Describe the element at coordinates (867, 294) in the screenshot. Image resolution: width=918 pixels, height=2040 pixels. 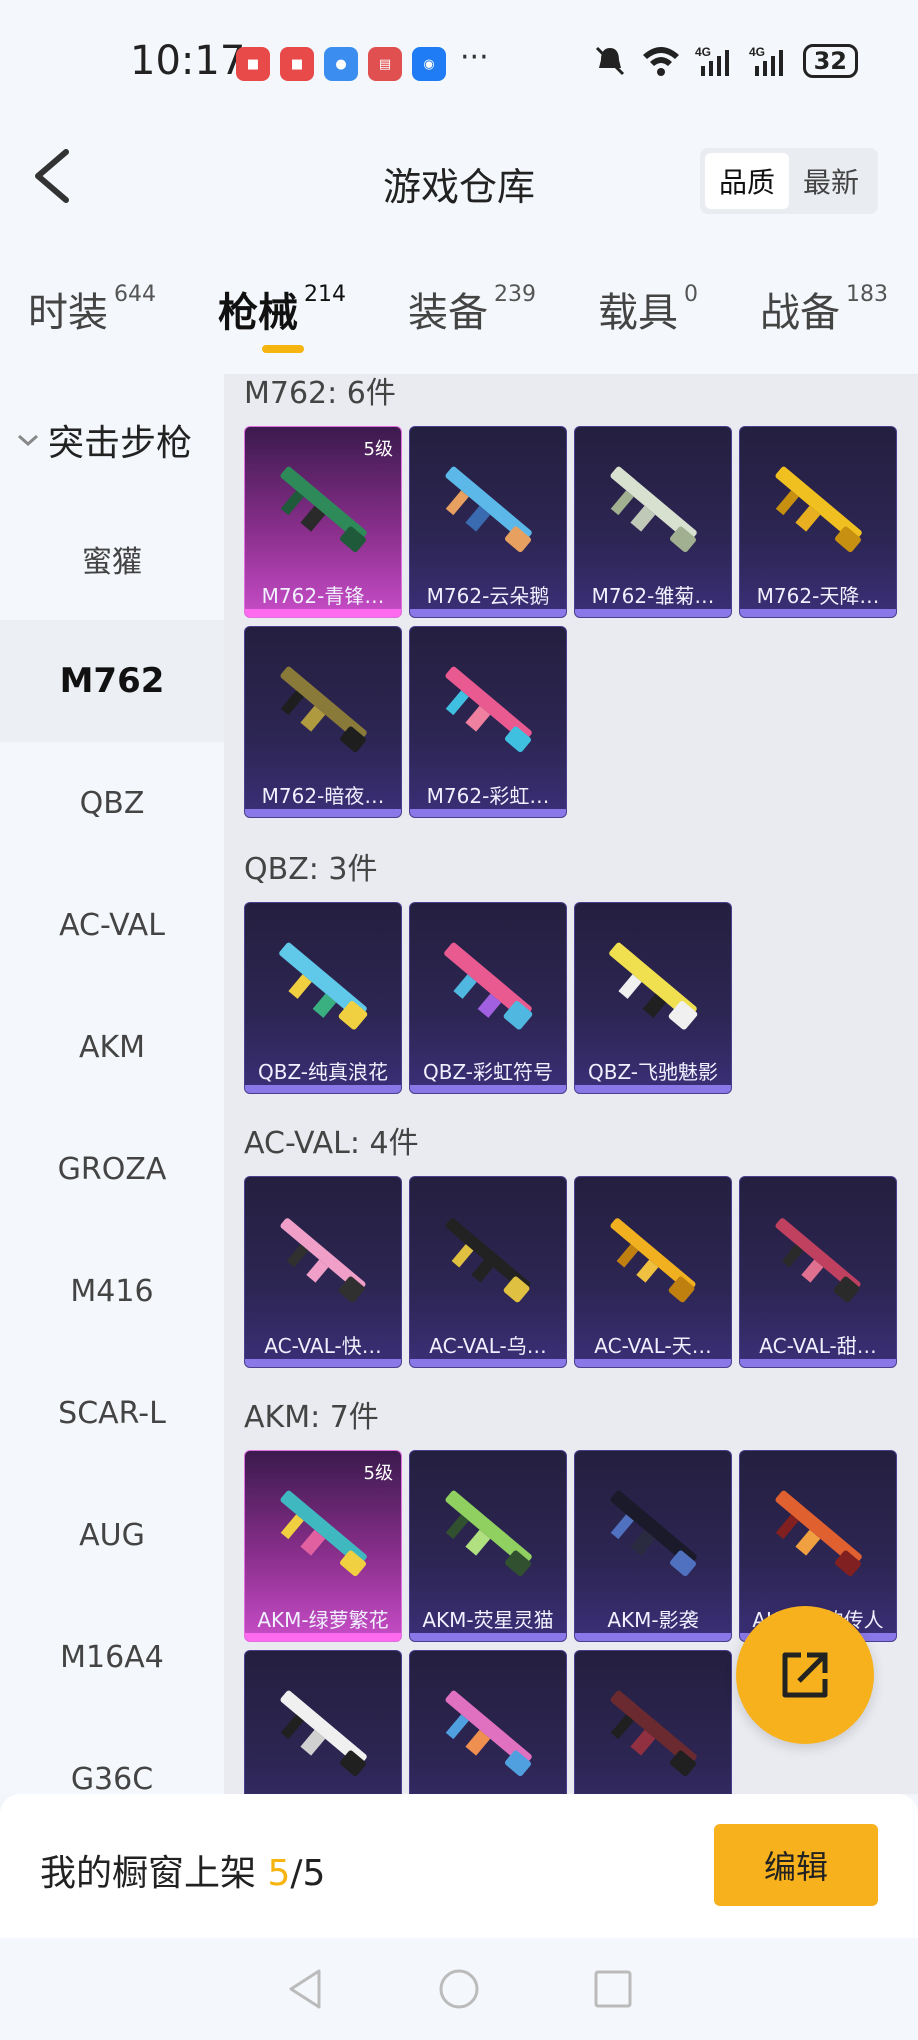
I see `tab-count: 183` at that location.